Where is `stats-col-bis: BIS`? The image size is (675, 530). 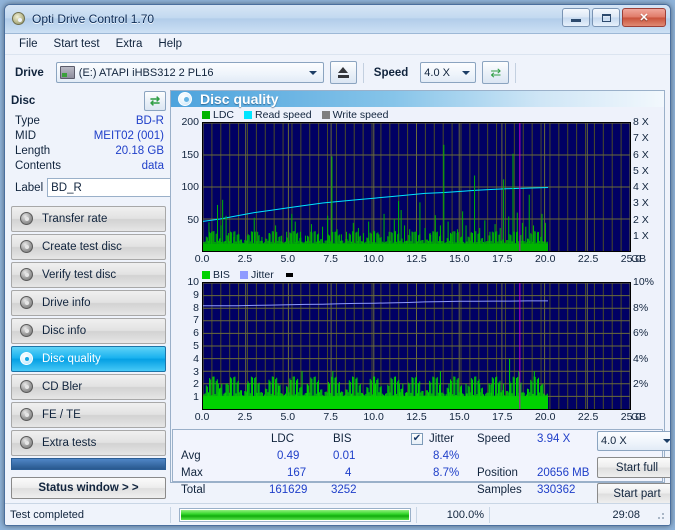 stats-col-bis: BIS is located at coordinates (342, 439).